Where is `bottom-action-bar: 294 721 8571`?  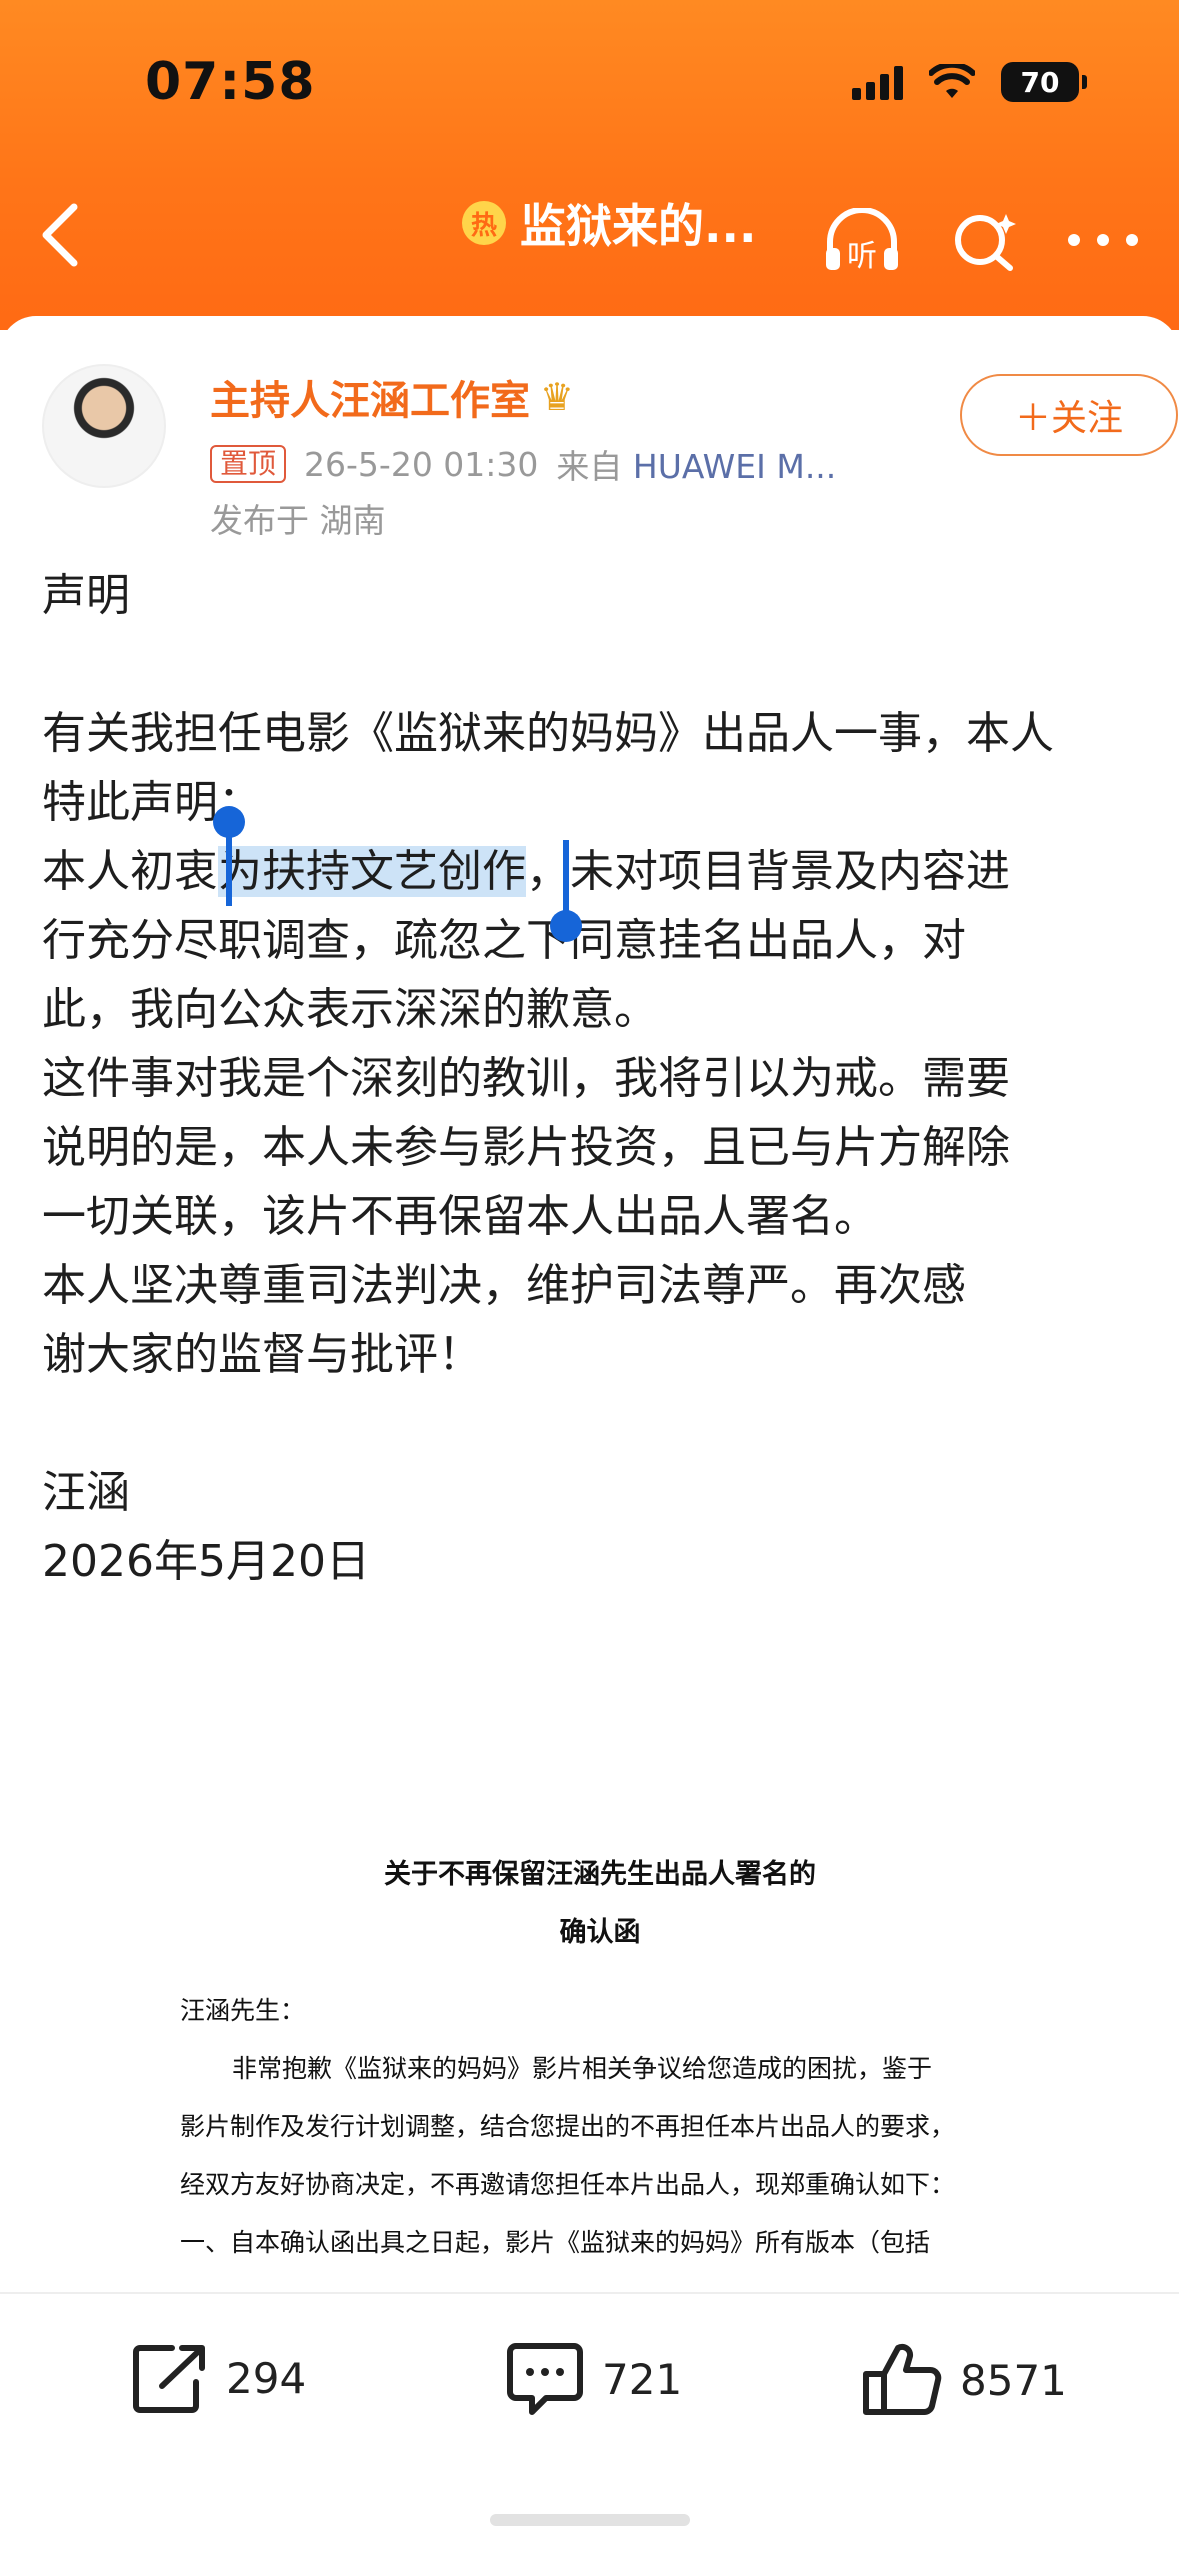
bottom-action-bar: 294 721 8571 is located at coordinates (589, 2424).